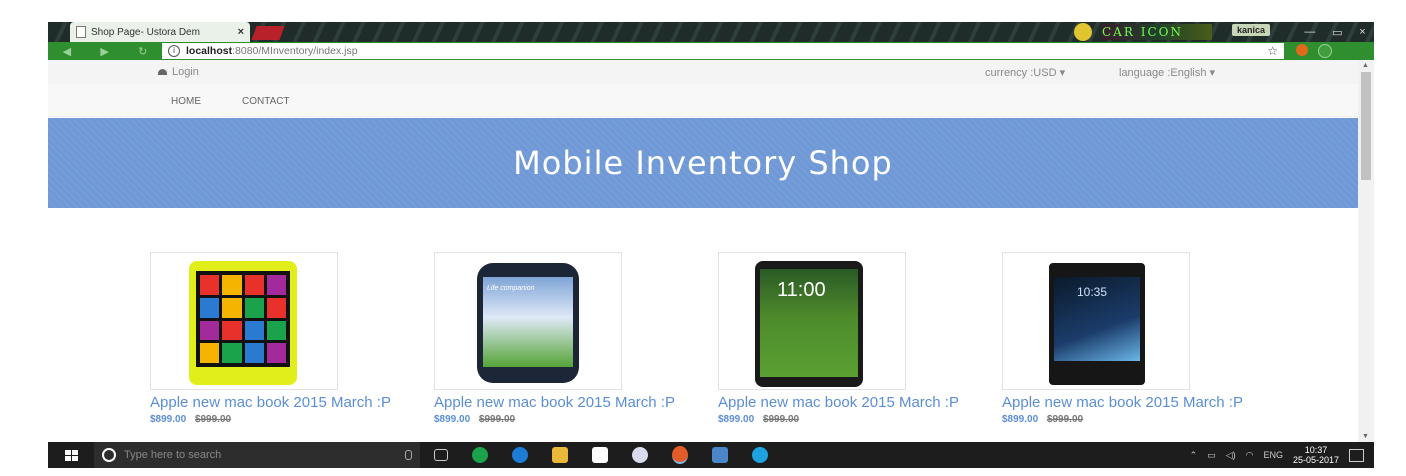  I want to click on extension-icons, so click(1325, 51).